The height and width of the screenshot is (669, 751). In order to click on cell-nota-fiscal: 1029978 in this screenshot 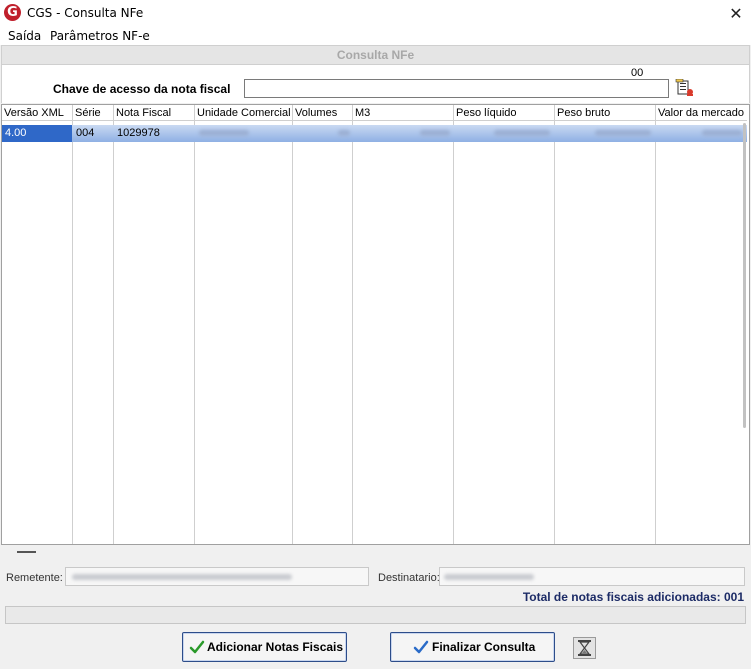, I will do `click(138, 133)`.